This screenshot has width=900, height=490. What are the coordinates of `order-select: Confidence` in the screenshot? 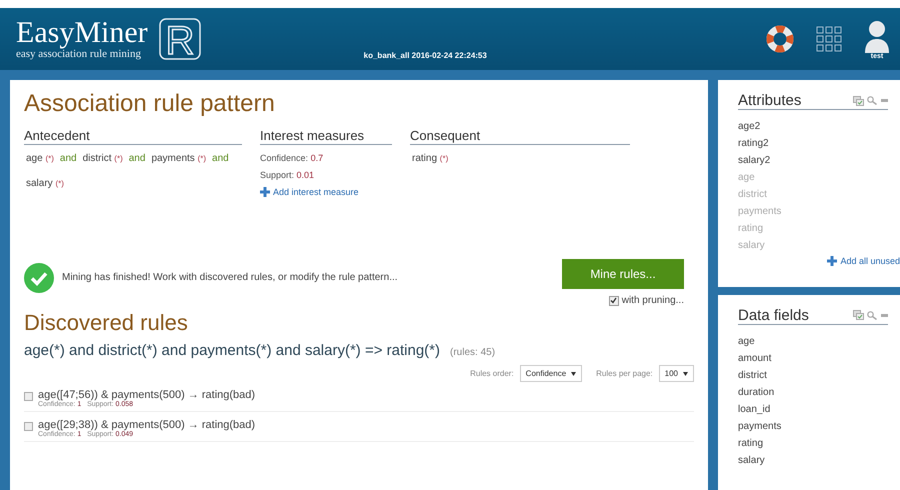 It's located at (551, 373).